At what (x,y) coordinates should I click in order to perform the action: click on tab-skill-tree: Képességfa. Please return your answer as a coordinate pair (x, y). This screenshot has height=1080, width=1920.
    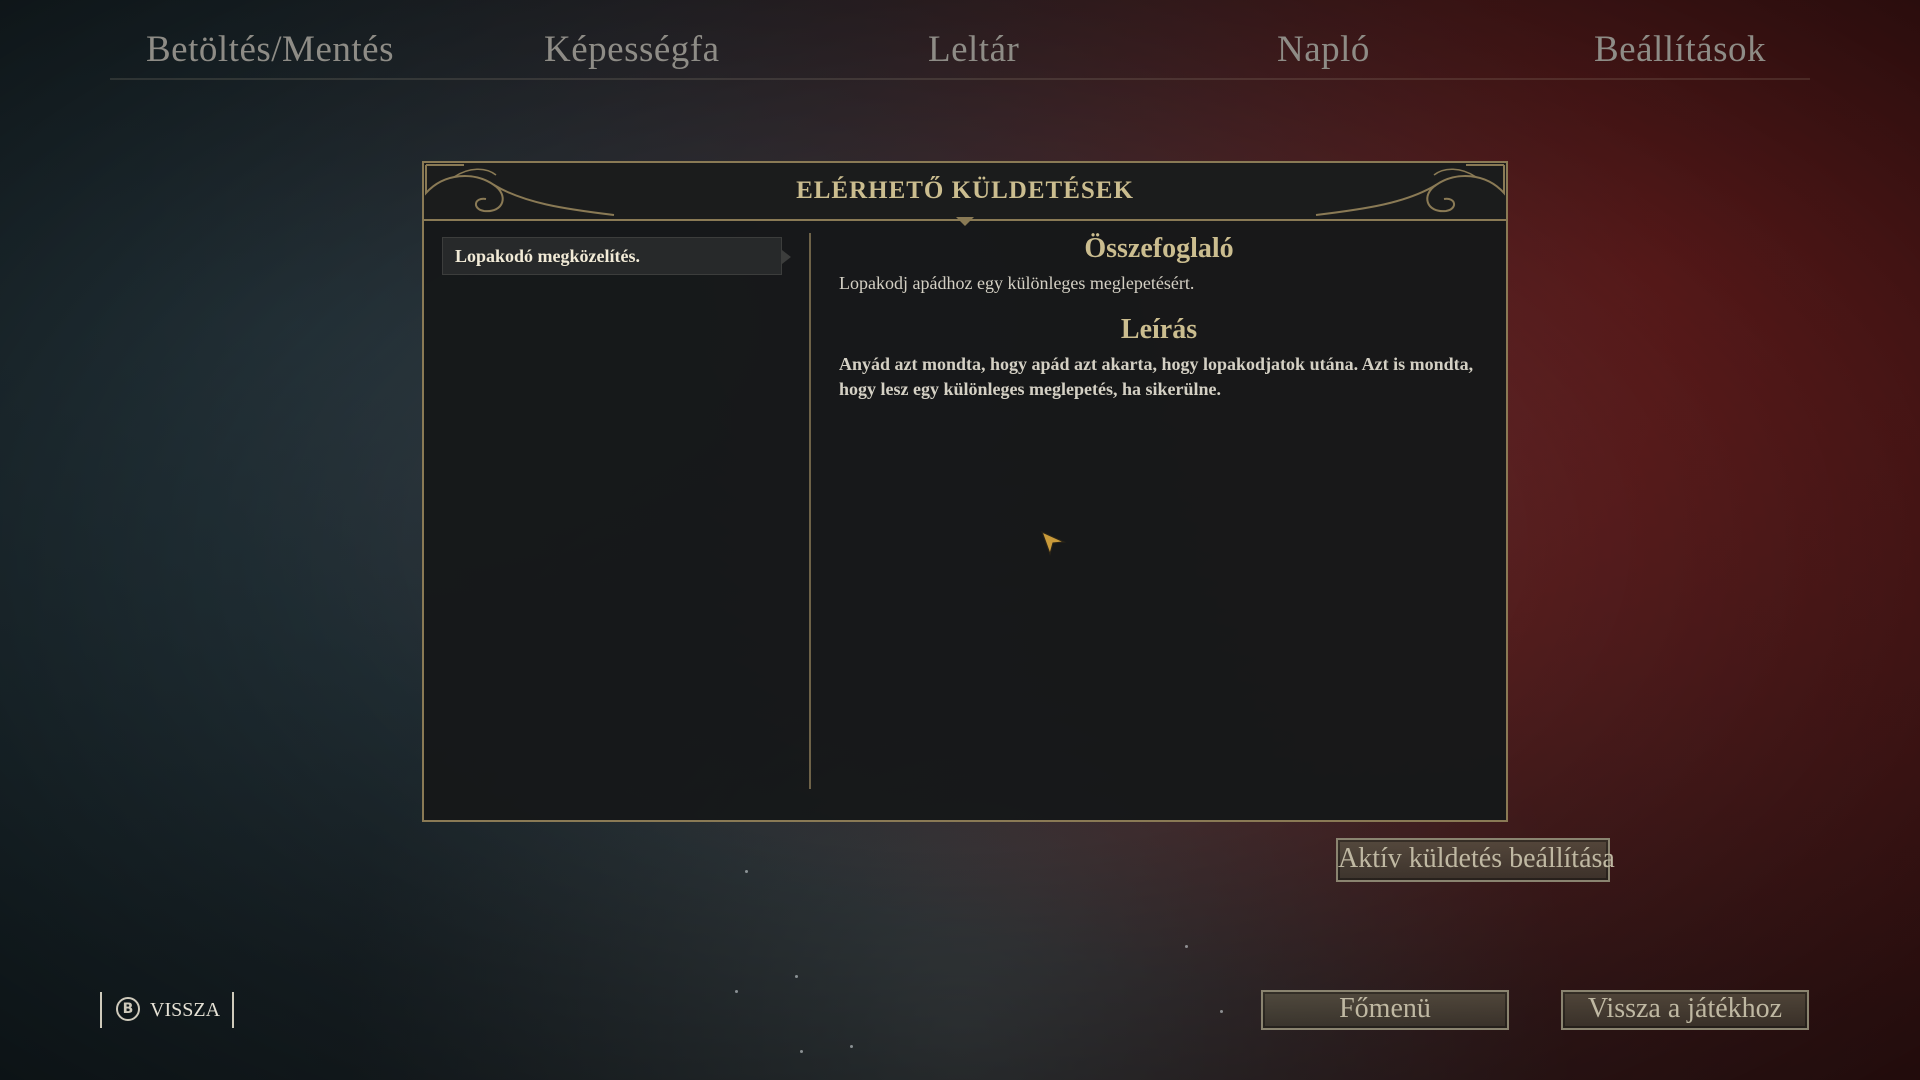
    Looking at the image, I should click on (632, 49).